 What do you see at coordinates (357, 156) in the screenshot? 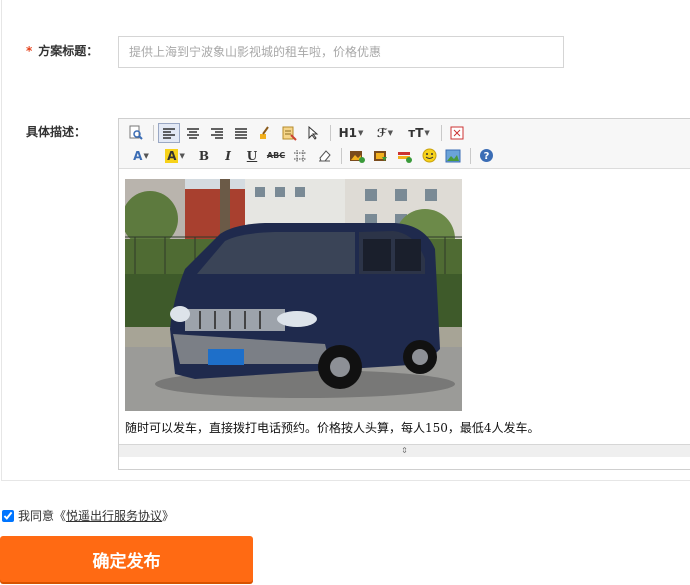
I see `insert-image-icon` at bounding box center [357, 156].